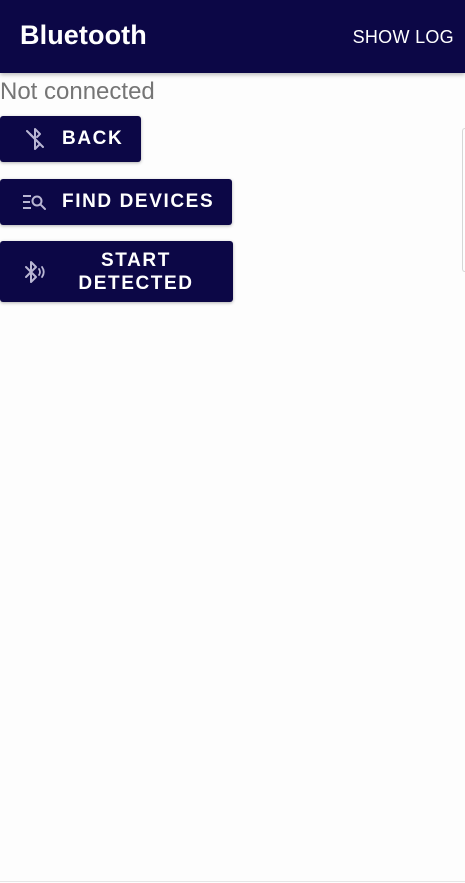  Describe the element at coordinates (138, 201) in the screenshot. I see `find-devices-button-label: FIND DEVICES` at that location.